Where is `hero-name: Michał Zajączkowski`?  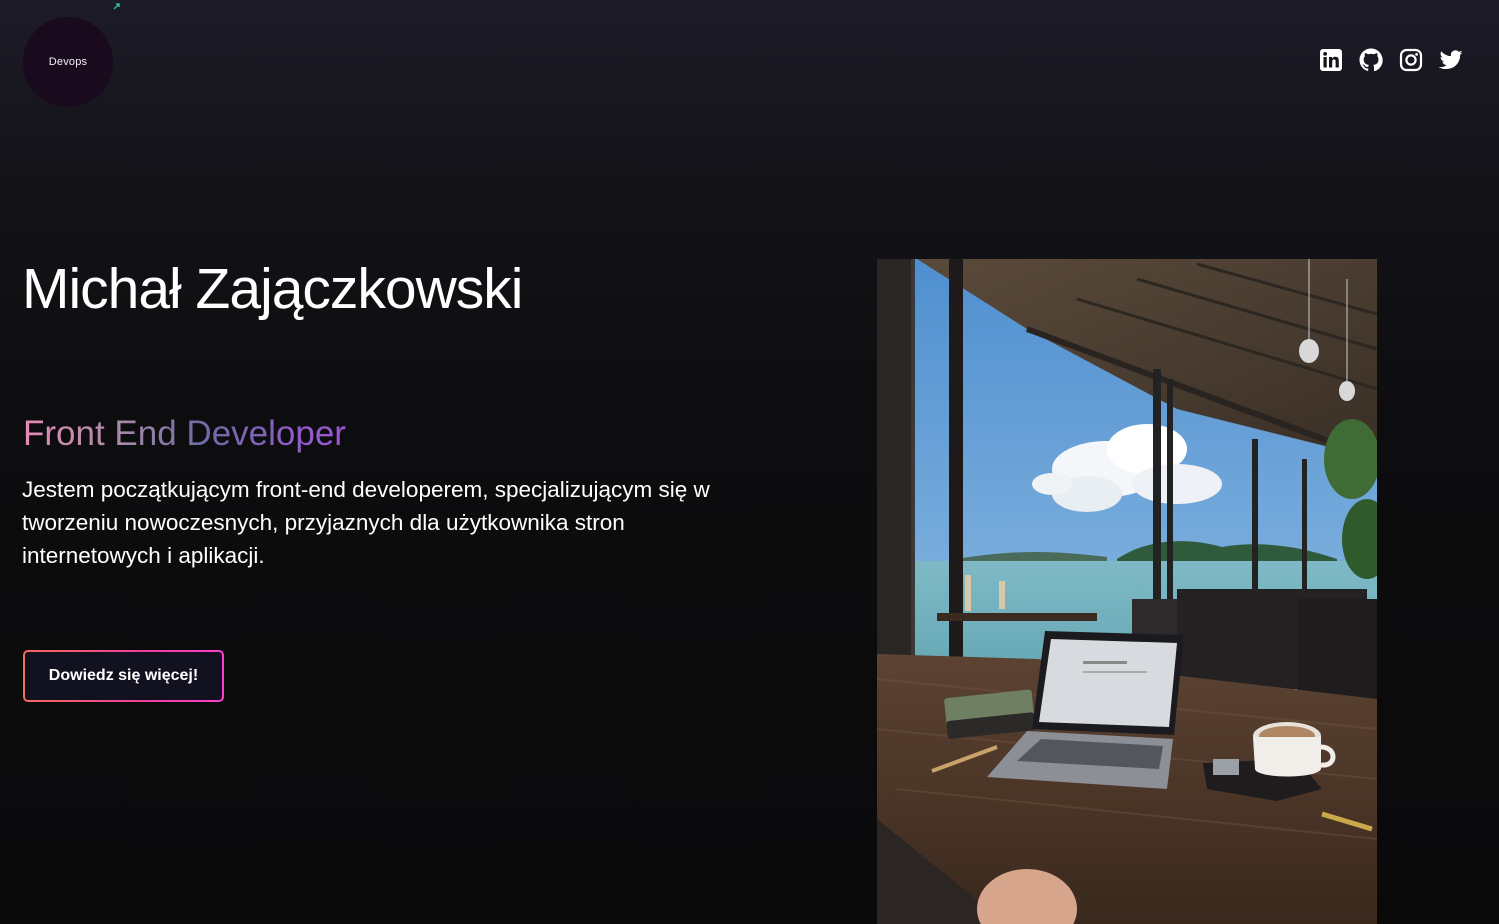
hero-name: Michał Zajączkowski is located at coordinates (272, 289).